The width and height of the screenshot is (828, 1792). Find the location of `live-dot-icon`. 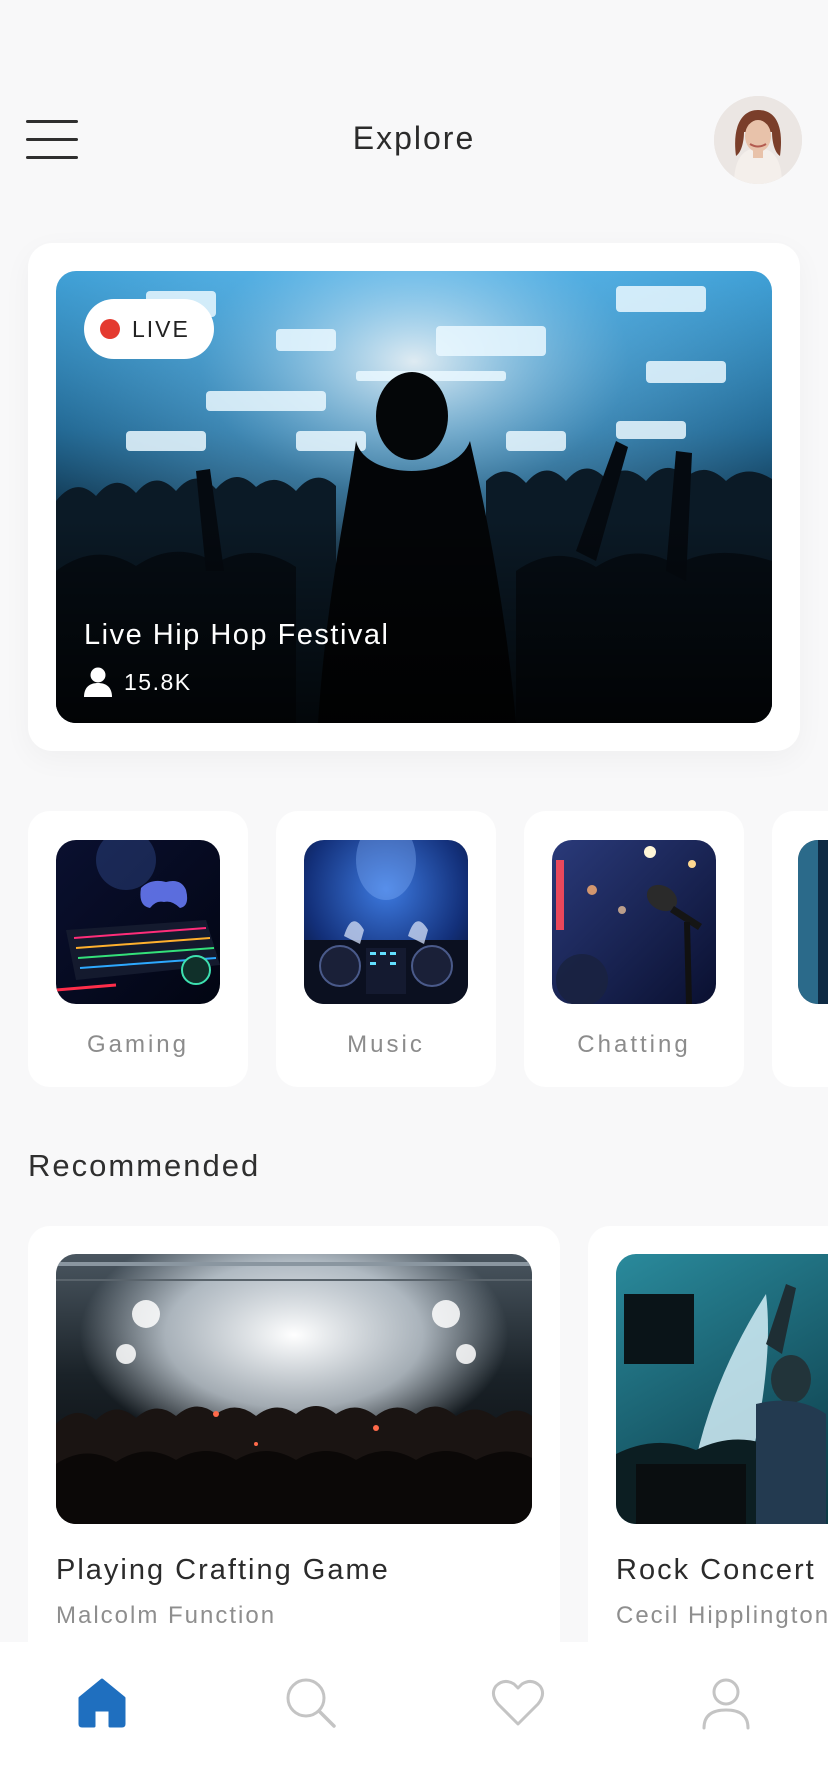

live-dot-icon is located at coordinates (110, 329).